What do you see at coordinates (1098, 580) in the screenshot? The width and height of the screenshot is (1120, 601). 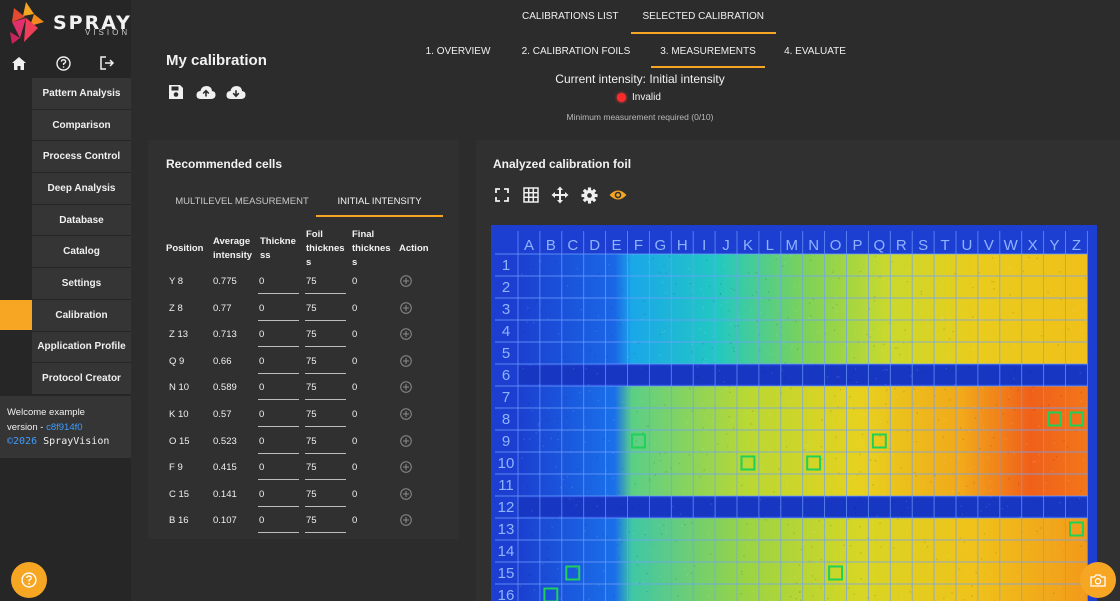 I see `camera-fab-button` at bounding box center [1098, 580].